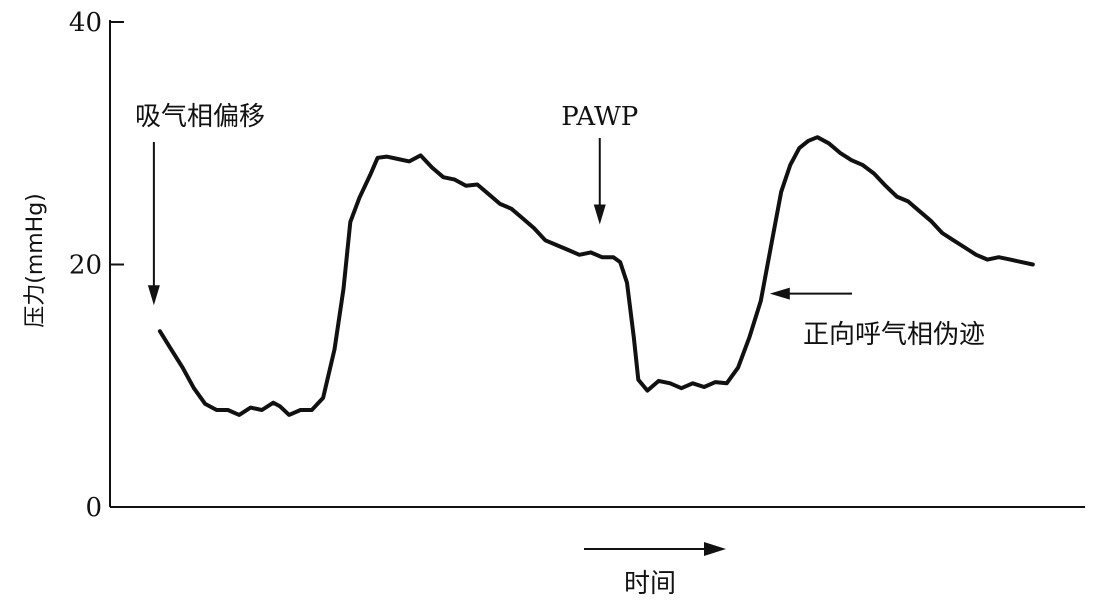  What do you see at coordinates (894, 335) in the screenshot?
I see `annotation-label-expiratory-artifact: 正向呼气相伪迹` at bounding box center [894, 335].